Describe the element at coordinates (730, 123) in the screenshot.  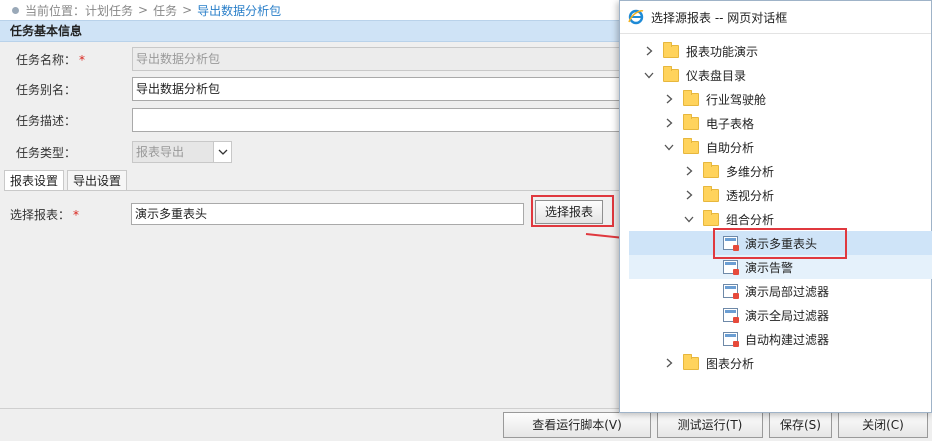
I see `tree-node-label: 电子表格` at that location.